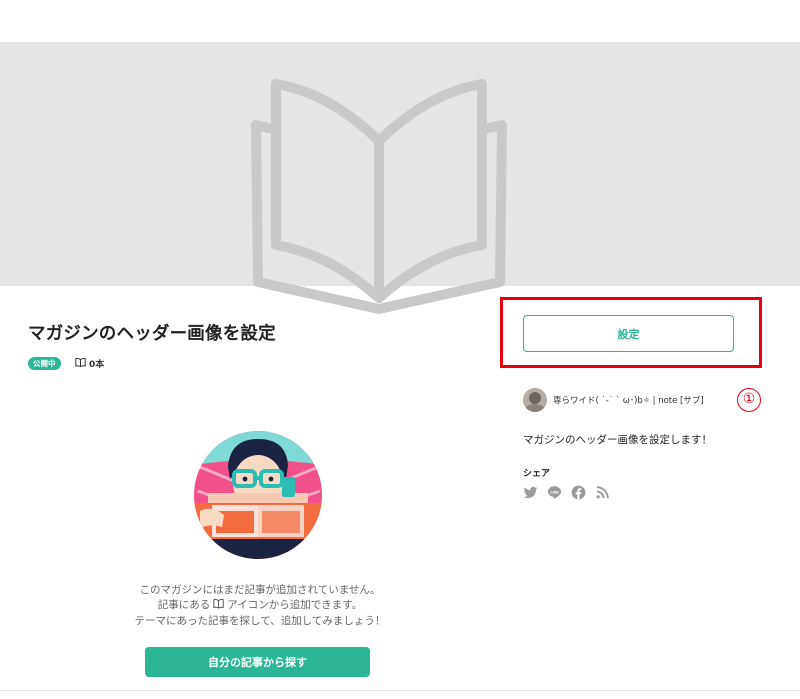 This screenshot has width=800, height=699. Describe the element at coordinates (82, 363) in the screenshot. I see `book-icon` at that location.